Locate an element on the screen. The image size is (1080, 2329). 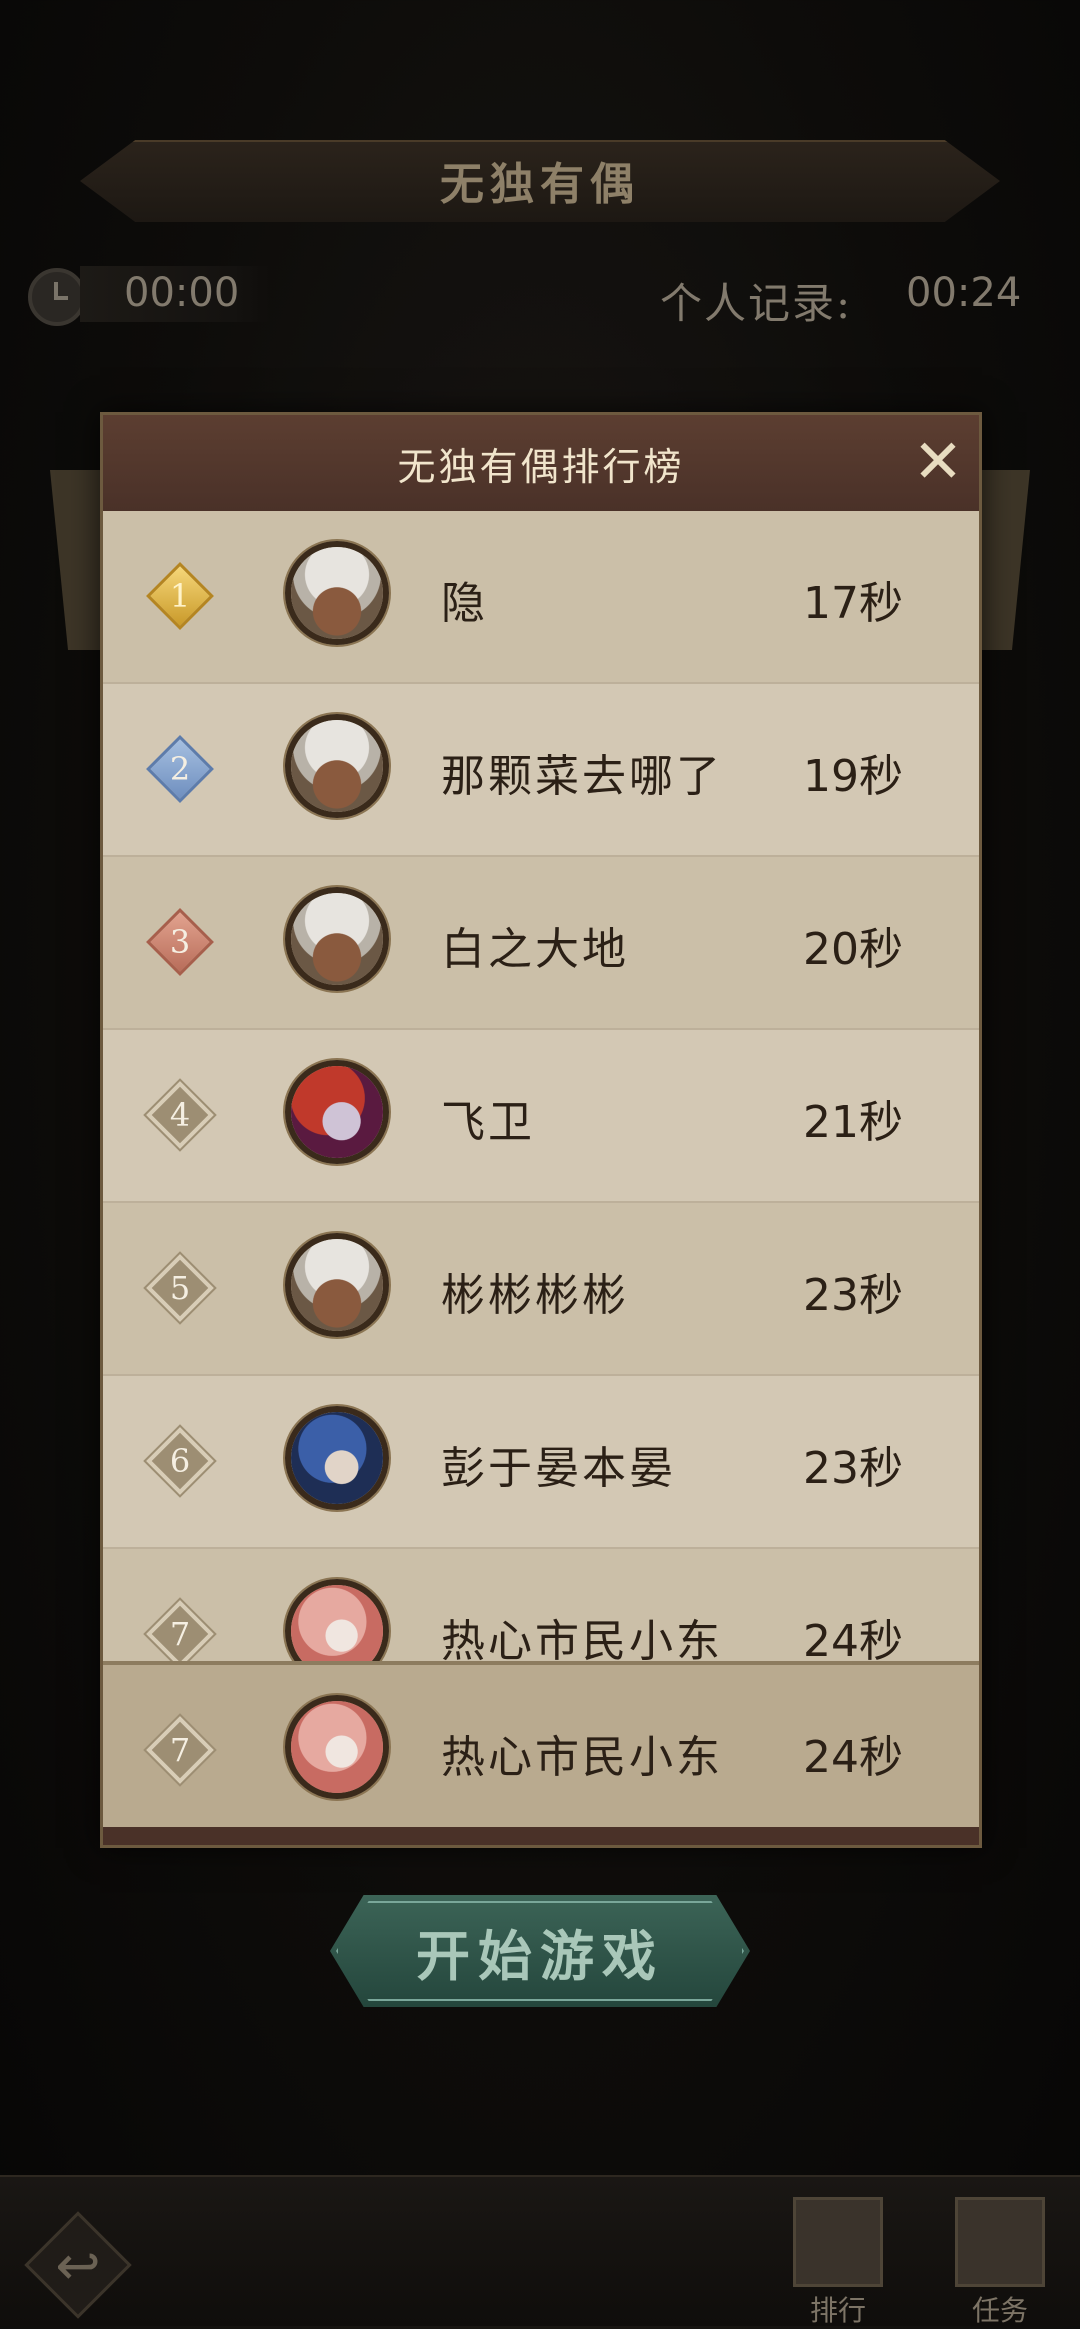
back-button: ↩ is located at coordinates (78, 2265).